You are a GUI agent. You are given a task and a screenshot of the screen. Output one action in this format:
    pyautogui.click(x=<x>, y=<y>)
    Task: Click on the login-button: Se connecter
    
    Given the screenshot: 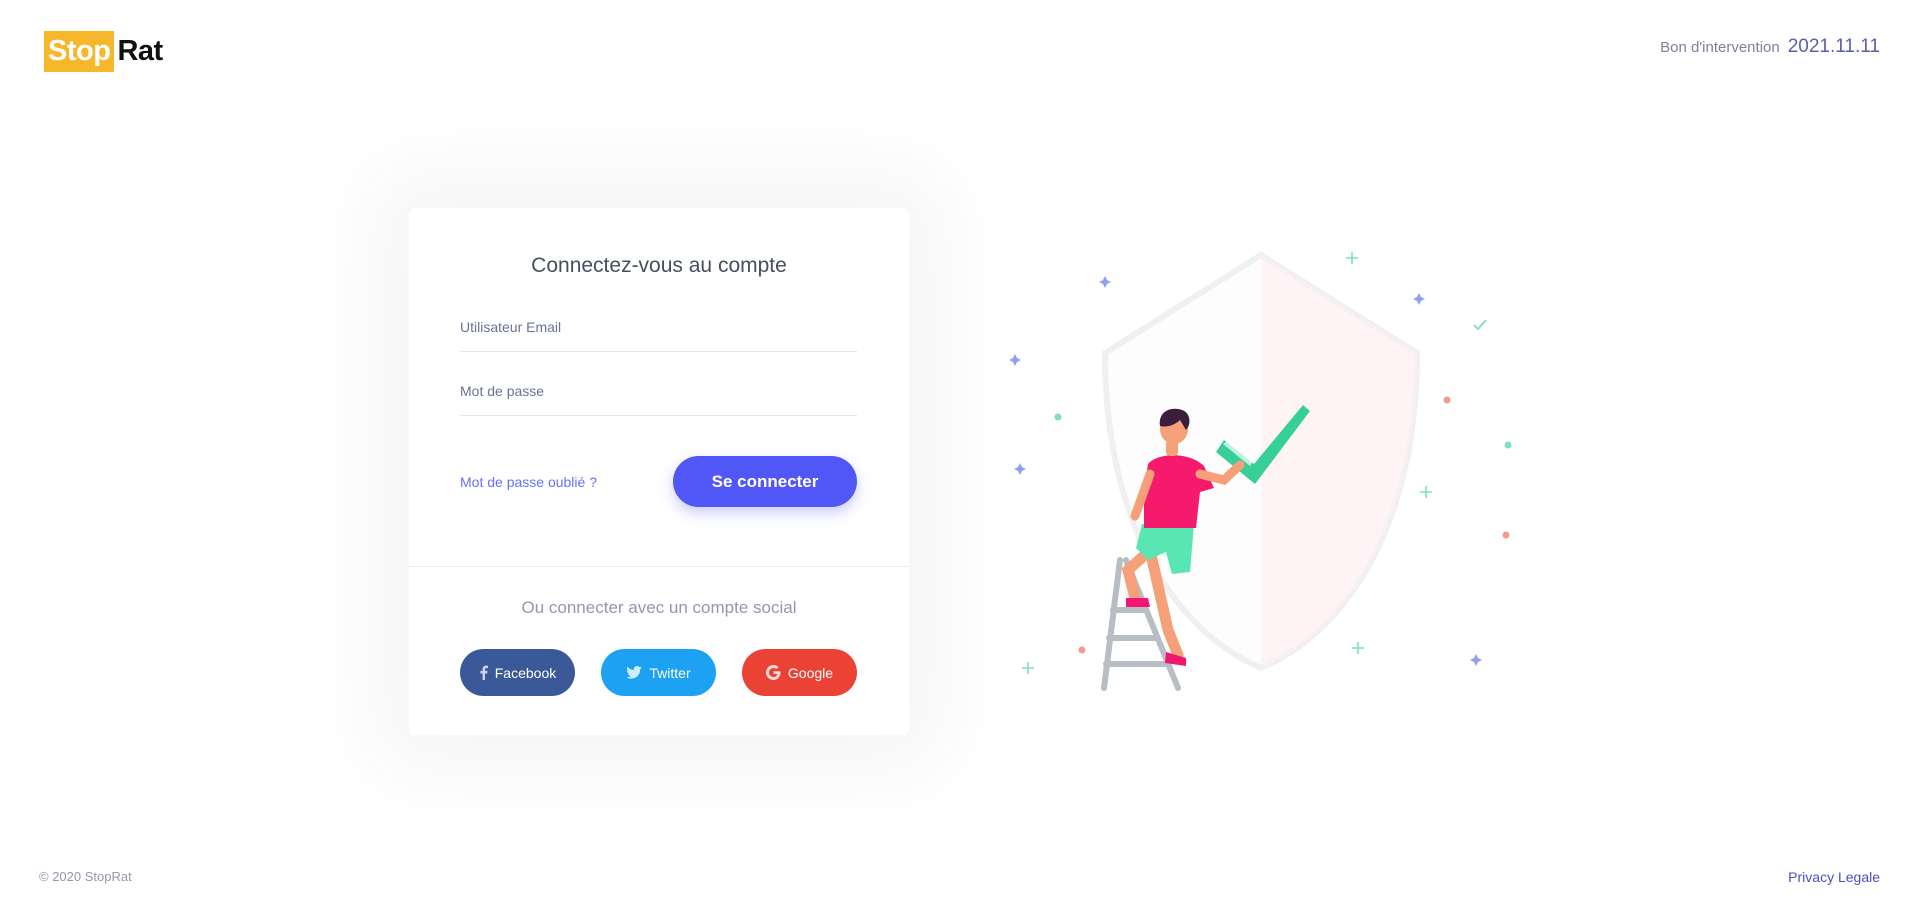 What is the action you would take?
    pyautogui.click(x=765, y=481)
    